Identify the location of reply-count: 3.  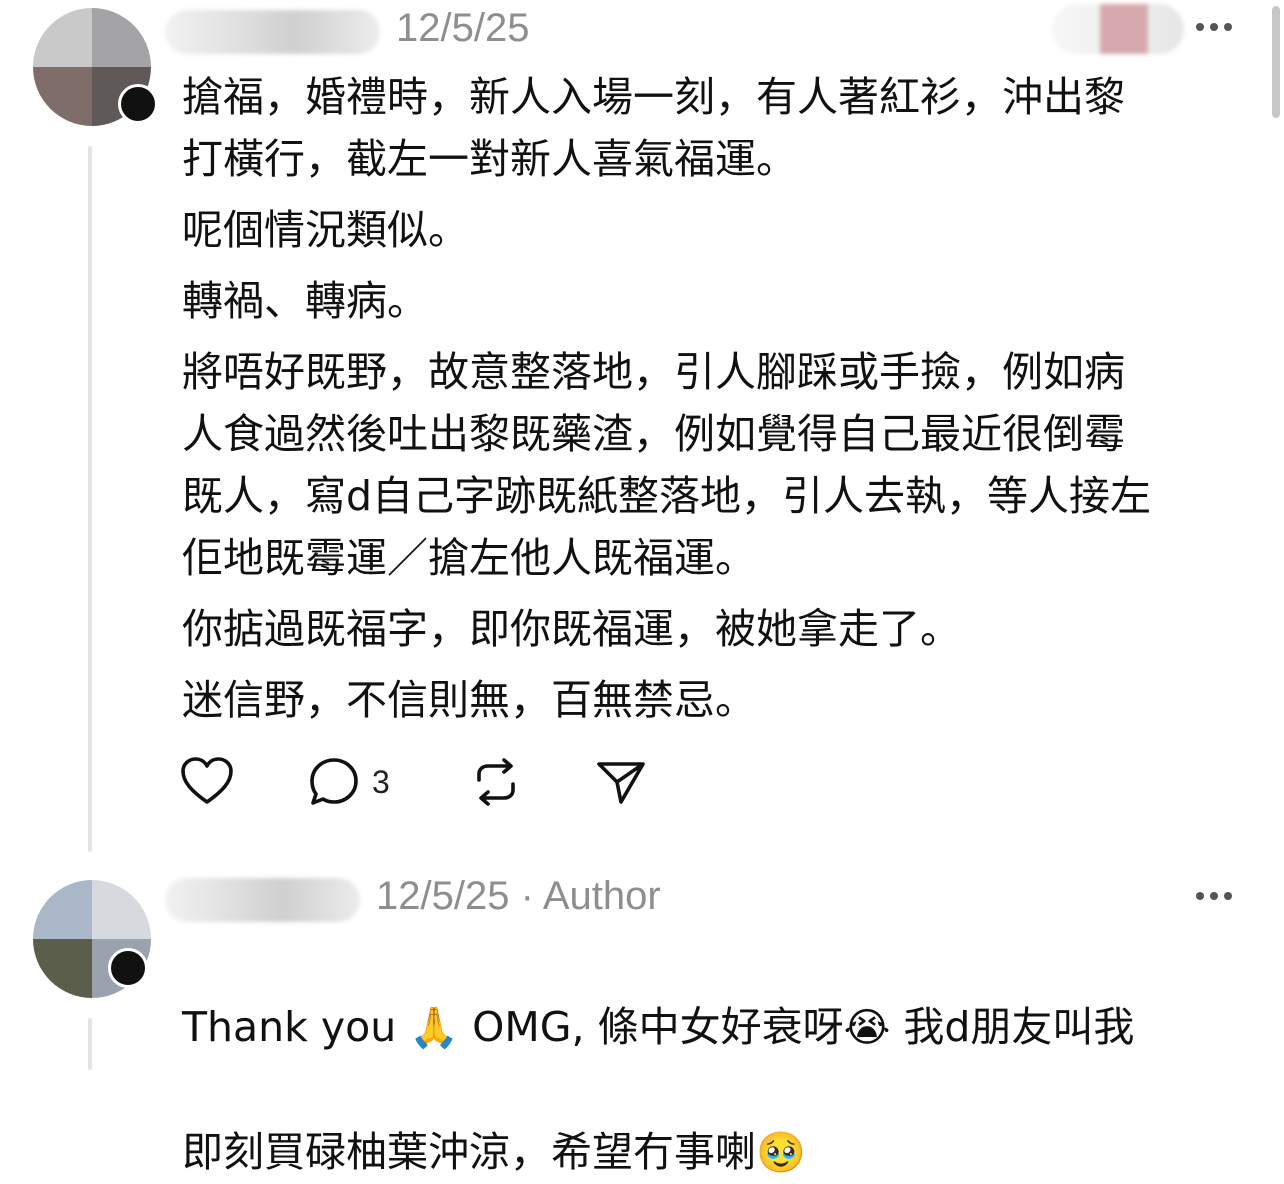
(381, 781).